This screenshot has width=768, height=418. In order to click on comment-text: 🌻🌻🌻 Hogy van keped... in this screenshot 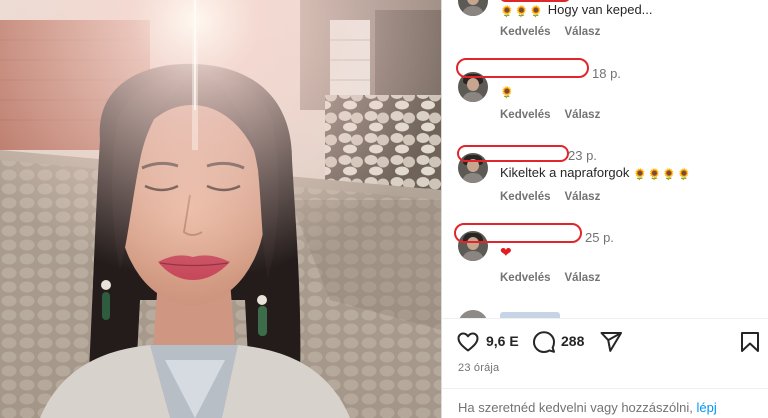, I will do `click(576, 10)`.